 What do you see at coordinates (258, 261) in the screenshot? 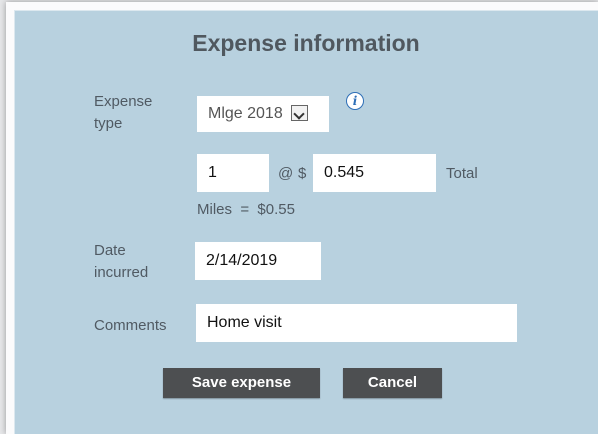
I see `date-incurred-input` at bounding box center [258, 261].